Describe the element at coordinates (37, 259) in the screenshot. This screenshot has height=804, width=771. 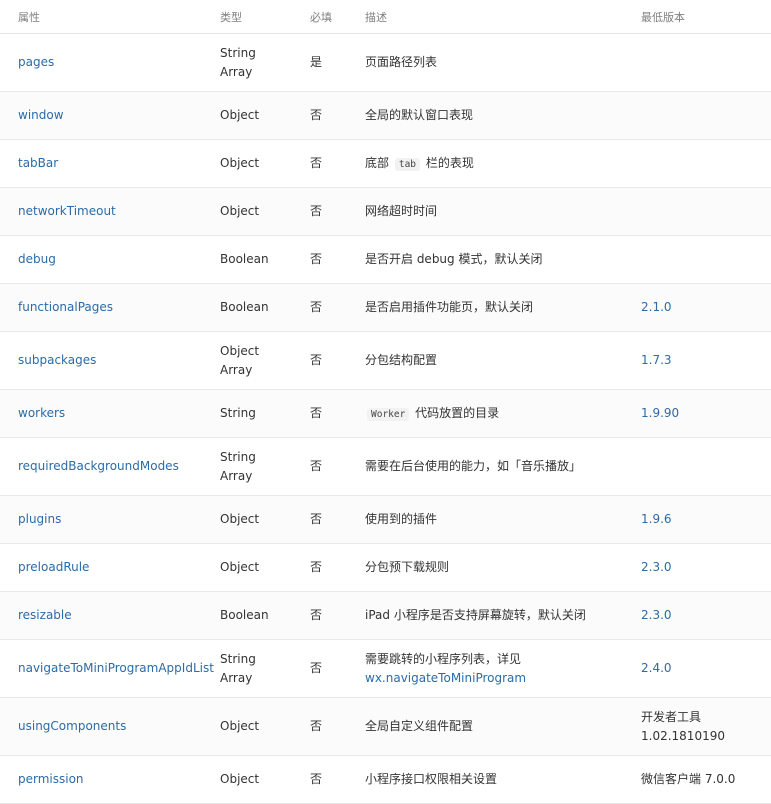
I see `property-link: debug` at that location.